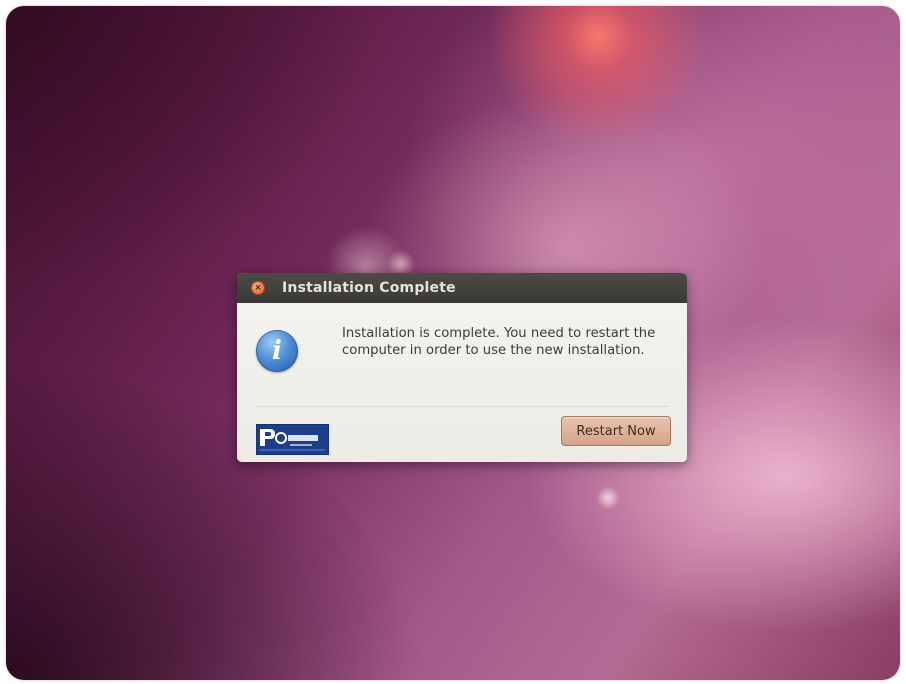  Describe the element at coordinates (369, 288) in the screenshot. I see `dialog-title: Installation Complete` at that location.